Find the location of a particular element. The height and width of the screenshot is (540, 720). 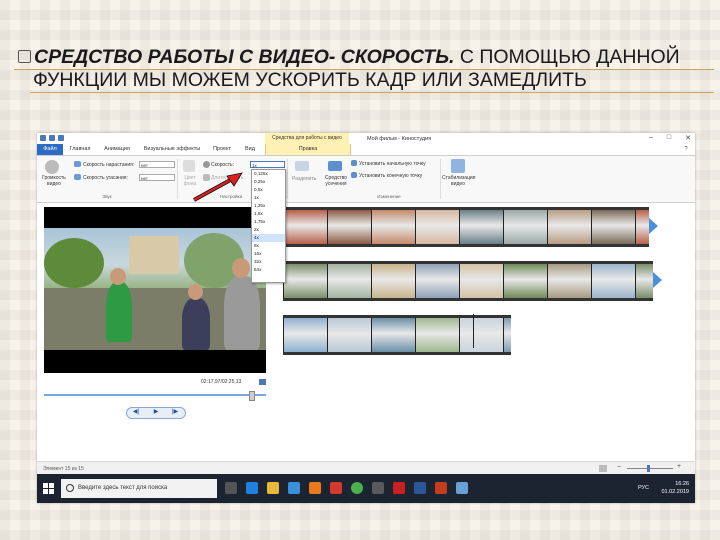

zoom-slider is located at coordinates (650, 468).